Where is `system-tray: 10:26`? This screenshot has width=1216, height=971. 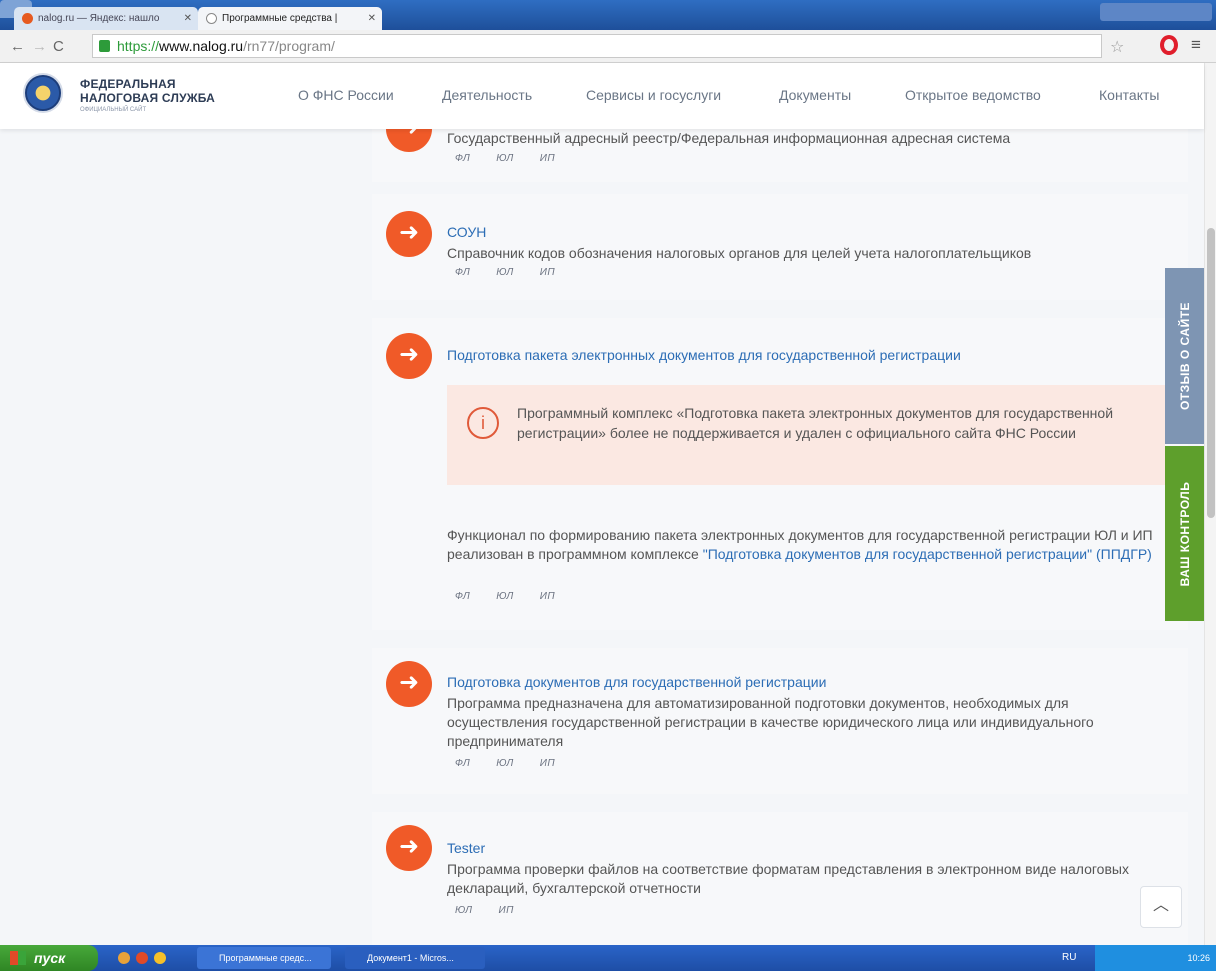 system-tray: 10:26 is located at coordinates (1155, 958).